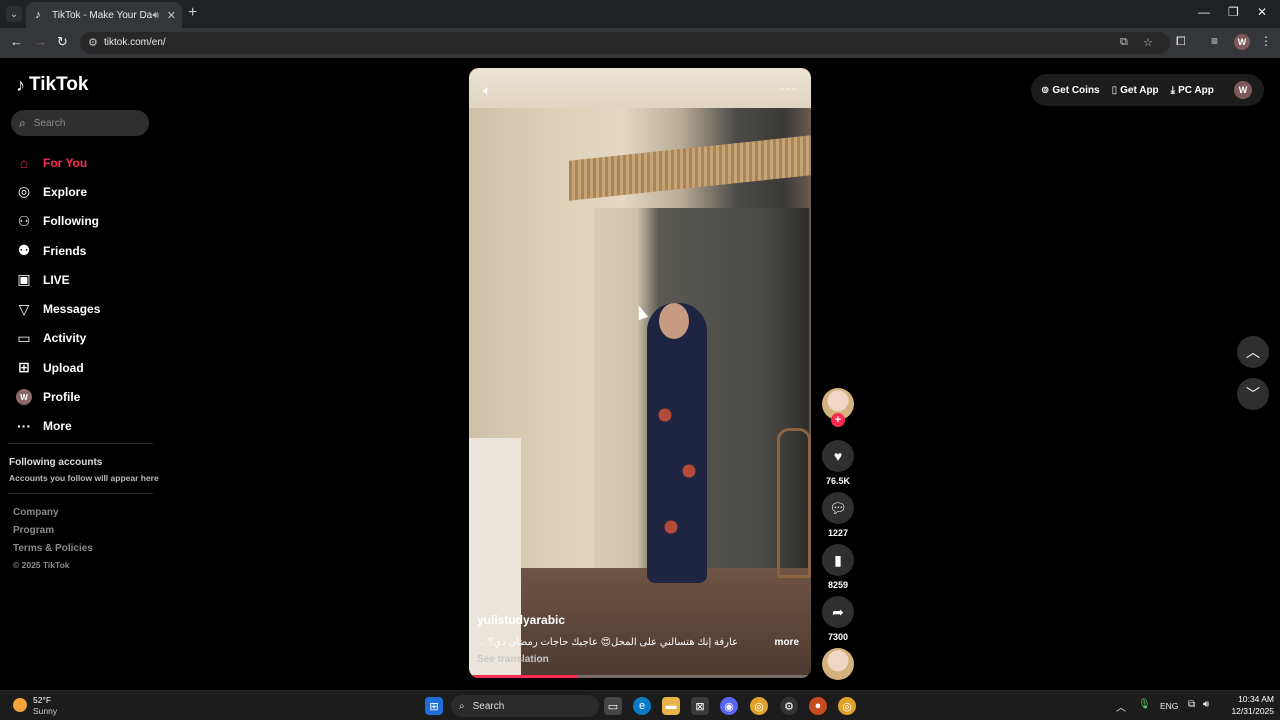  What do you see at coordinates (1144, 704) in the screenshot?
I see `mic-icon: 🎙︎` at bounding box center [1144, 704].